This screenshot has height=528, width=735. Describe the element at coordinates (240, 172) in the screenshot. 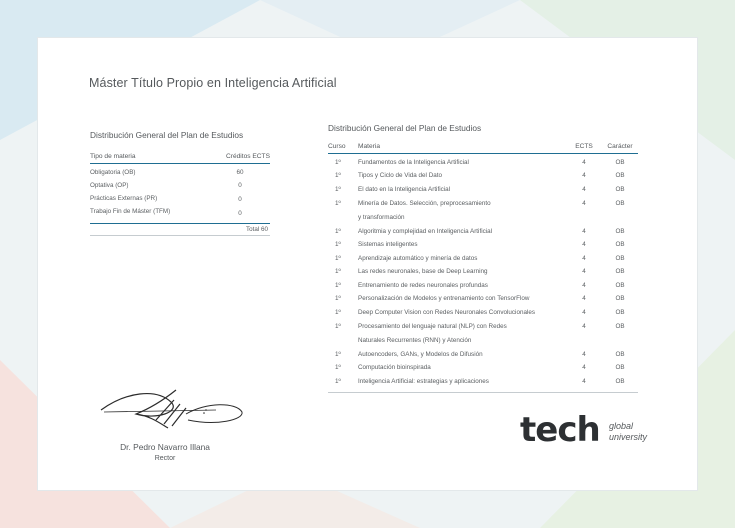

I see `left-row-credits: 60` at that location.